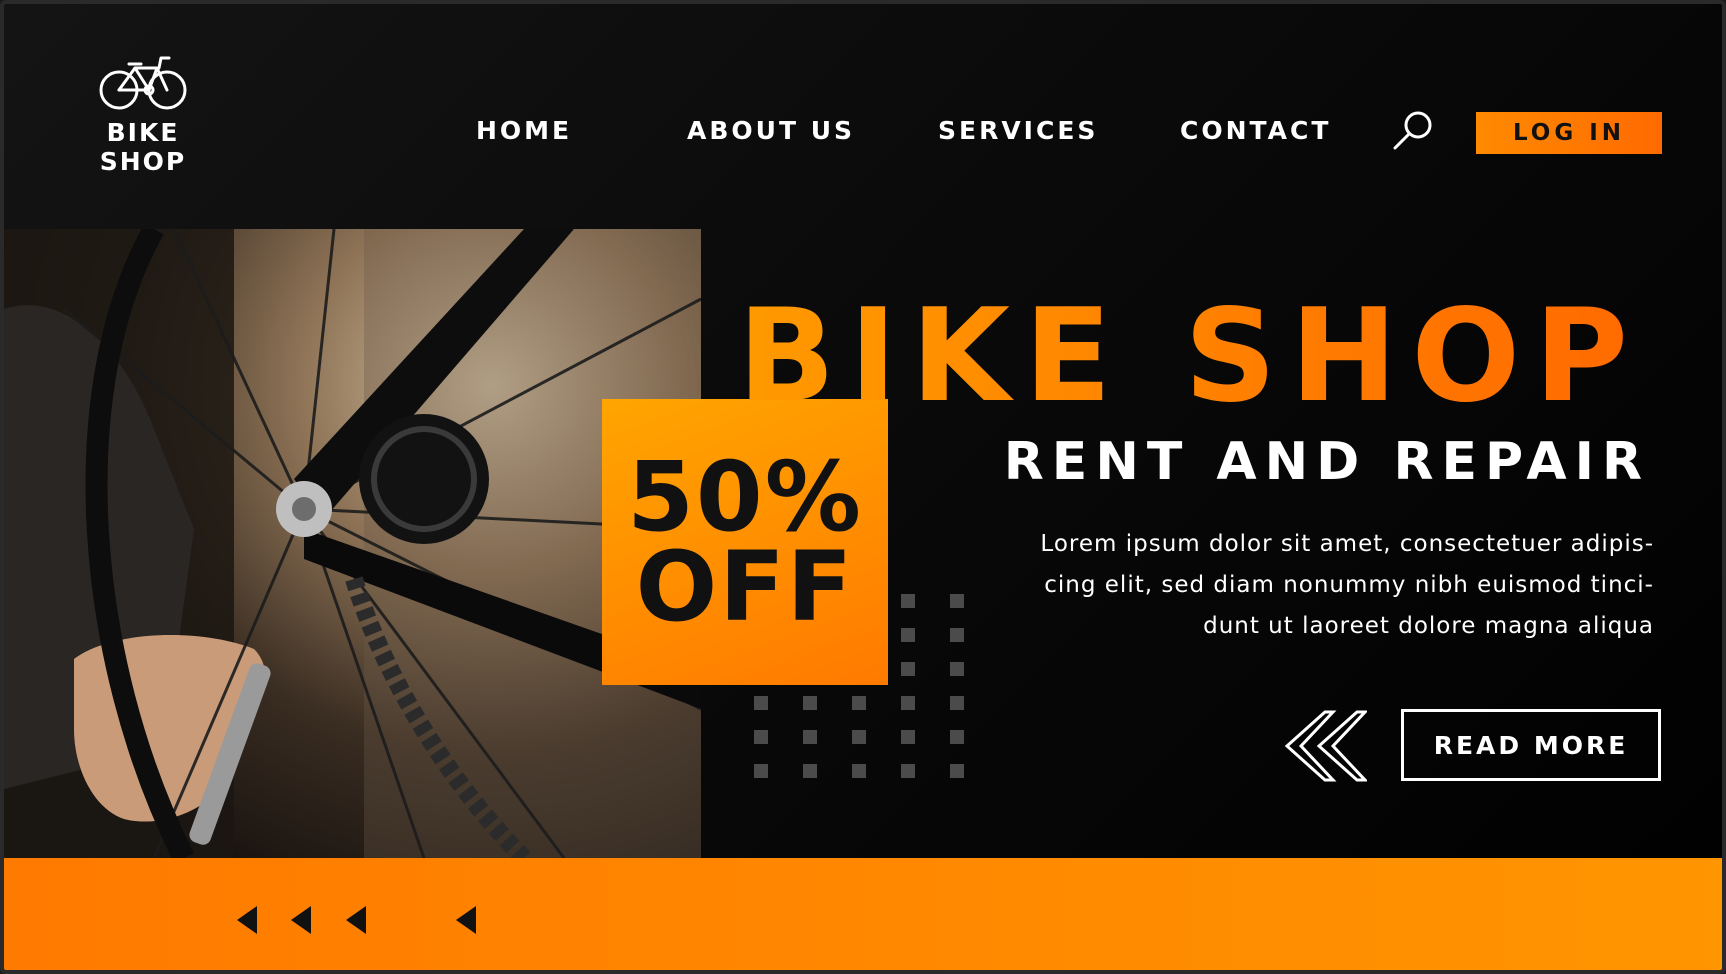  What do you see at coordinates (745, 497) in the screenshot?
I see `discount-value: 50%` at bounding box center [745, 497].